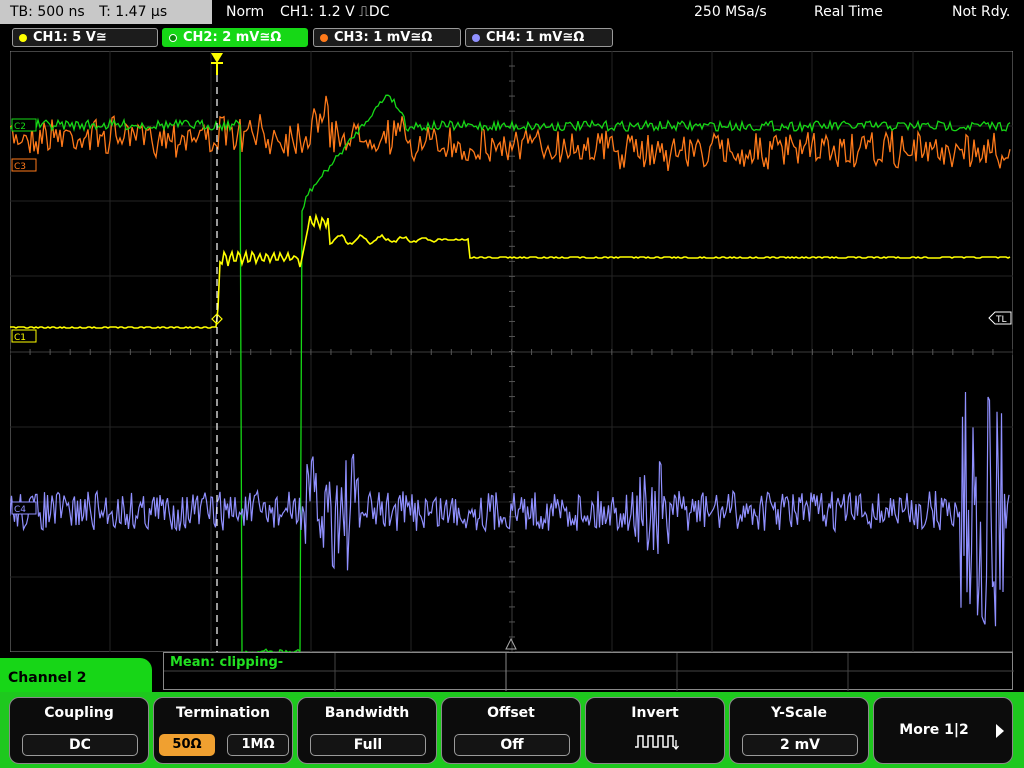 This screenshot has height=768, width=1024. Describe the element at coordinates (133, 12) in the screenshot. I see `time-offset-readout: T: 1.47 µs` at that location.